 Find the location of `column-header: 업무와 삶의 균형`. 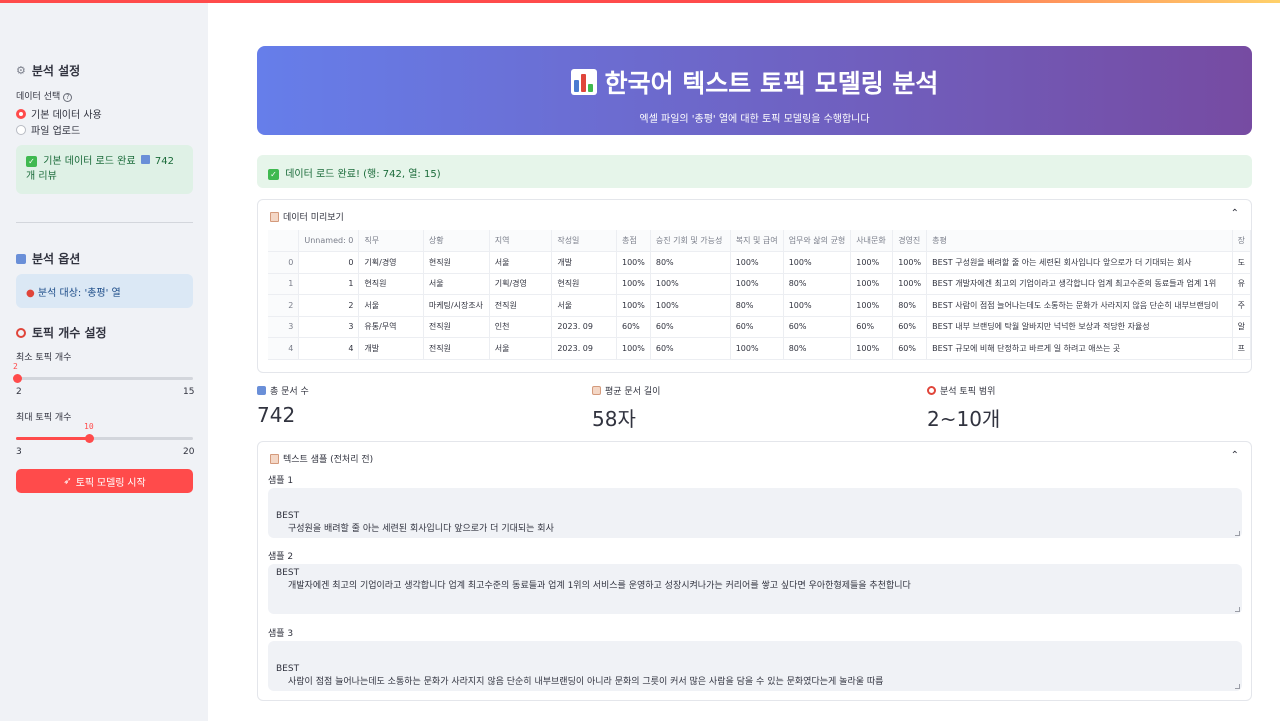

column-header: 업무와 삶의 균형 is located at coordinates (817, 241).